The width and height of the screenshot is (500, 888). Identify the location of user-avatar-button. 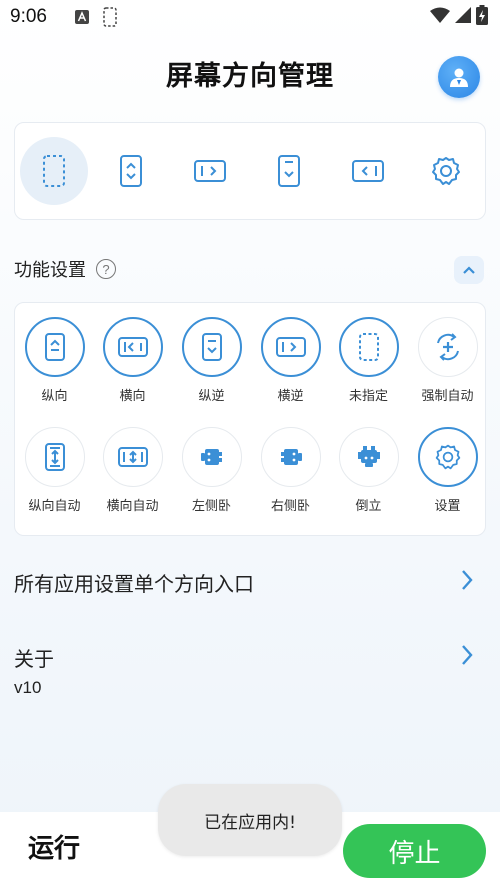
(459, 77).